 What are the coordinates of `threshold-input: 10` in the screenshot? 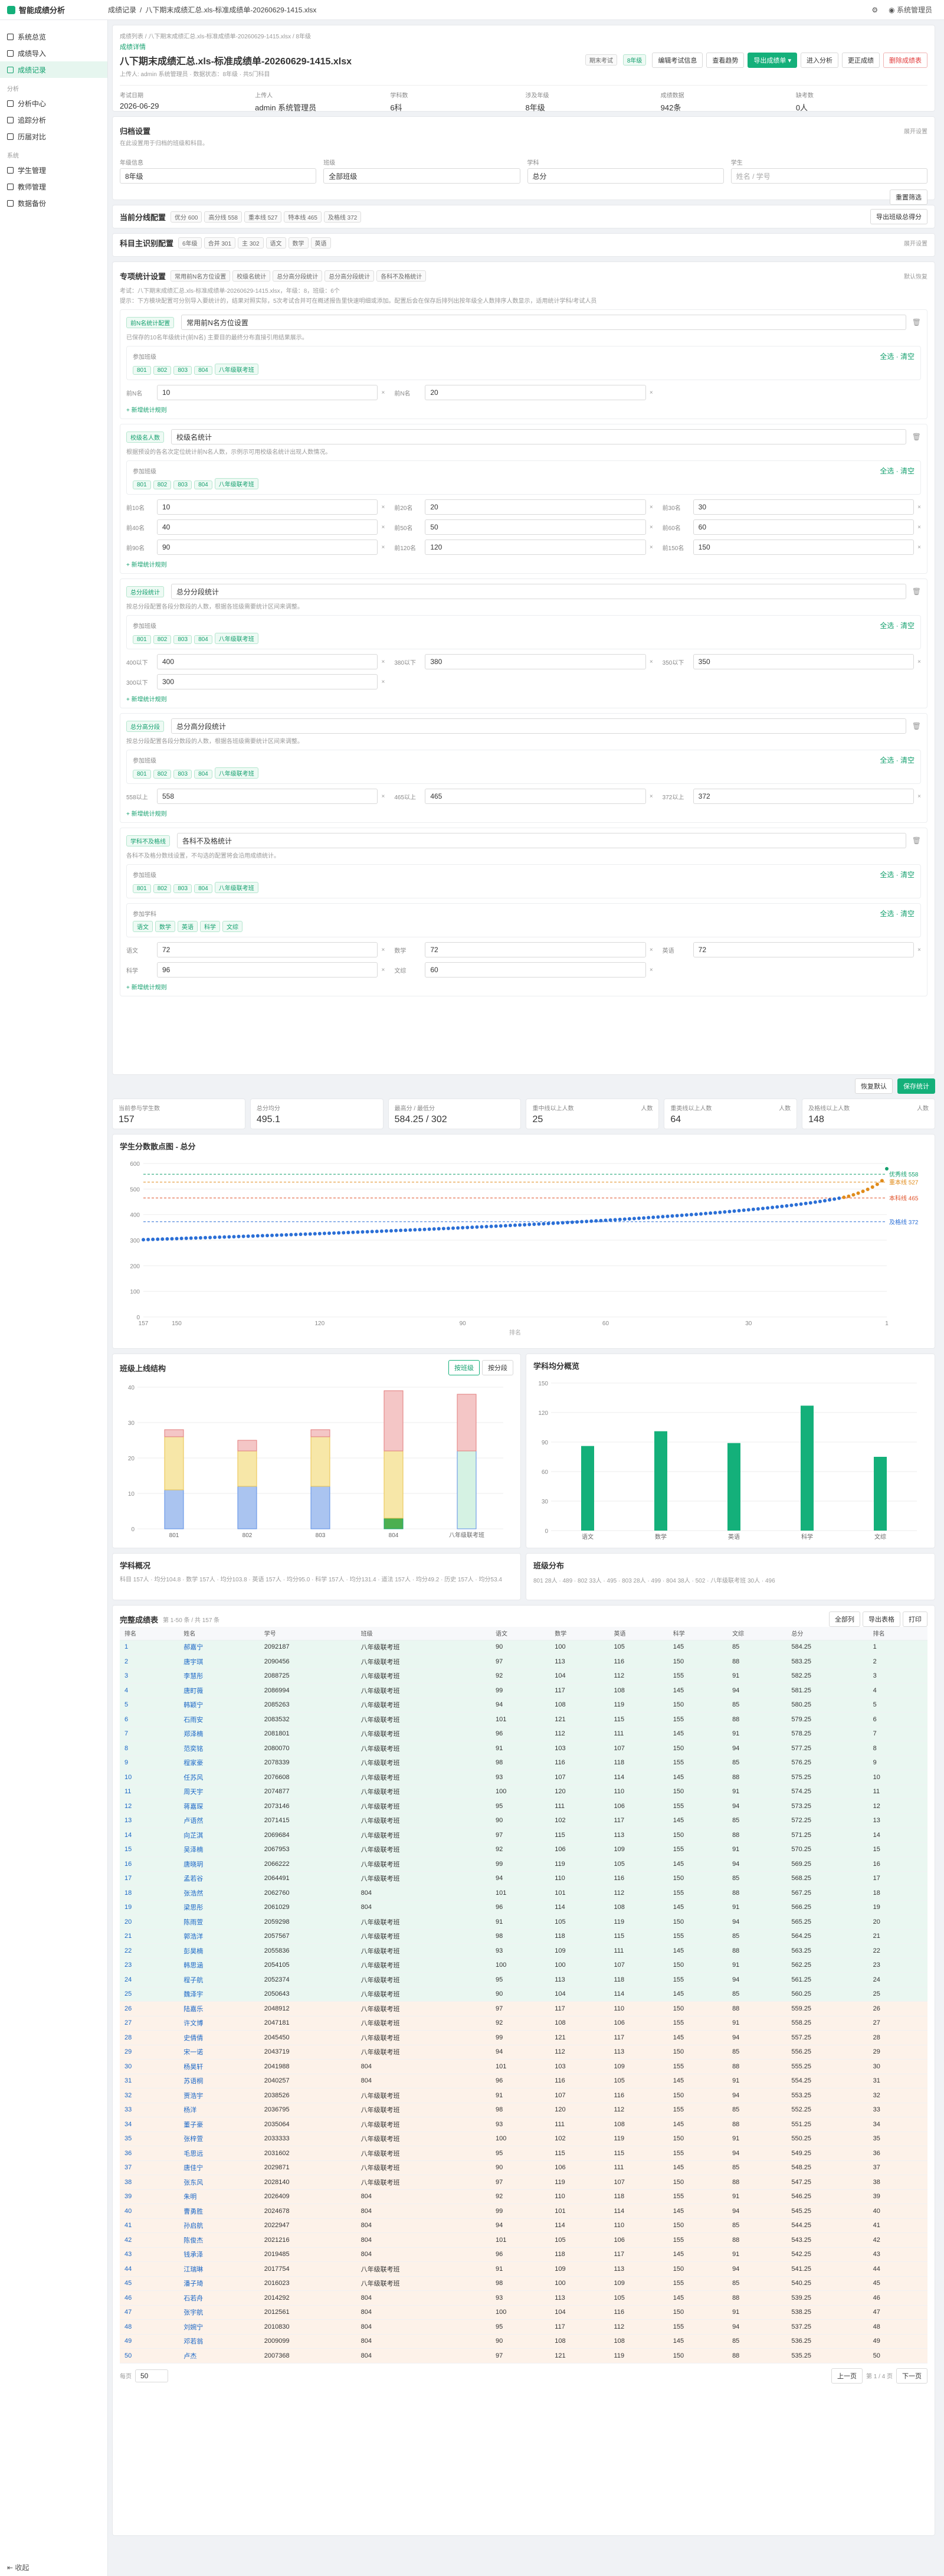 It's located at (267, 507).